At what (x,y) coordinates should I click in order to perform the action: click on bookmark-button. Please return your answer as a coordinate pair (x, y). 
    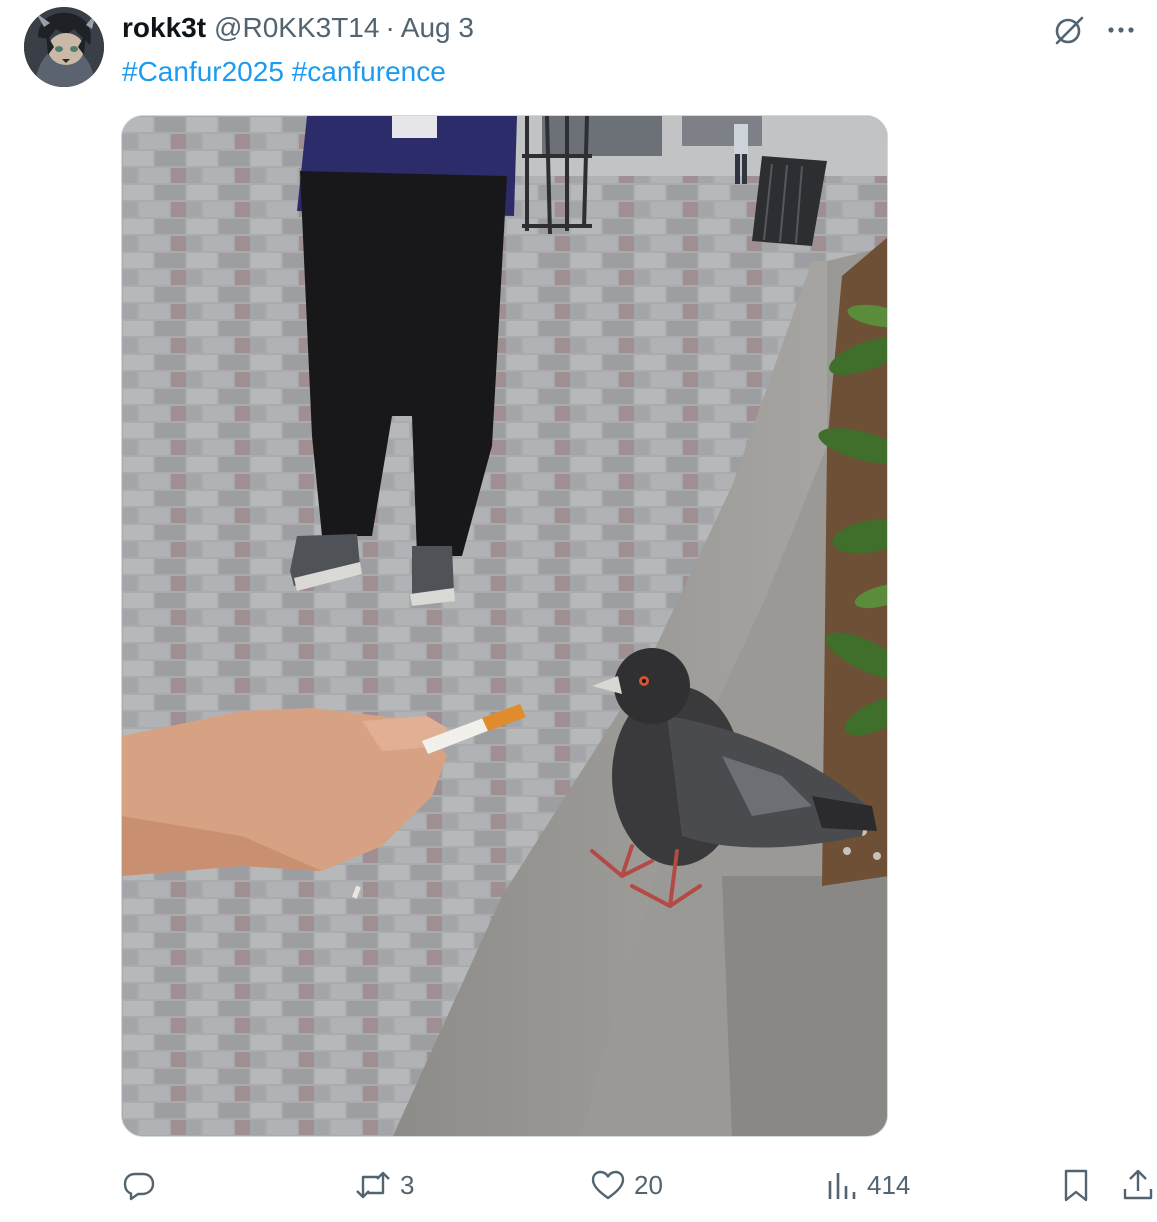
    Looking at the image, I should click on (1076, 1185).